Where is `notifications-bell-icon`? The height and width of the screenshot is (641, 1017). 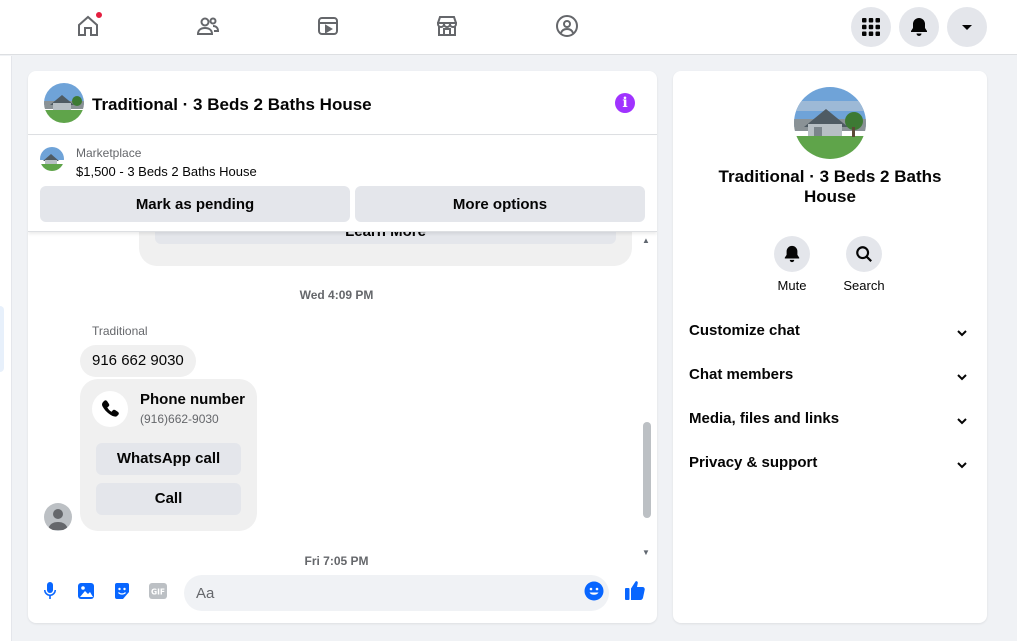 notifications-bell-icon is located at coordinates (919, 27).